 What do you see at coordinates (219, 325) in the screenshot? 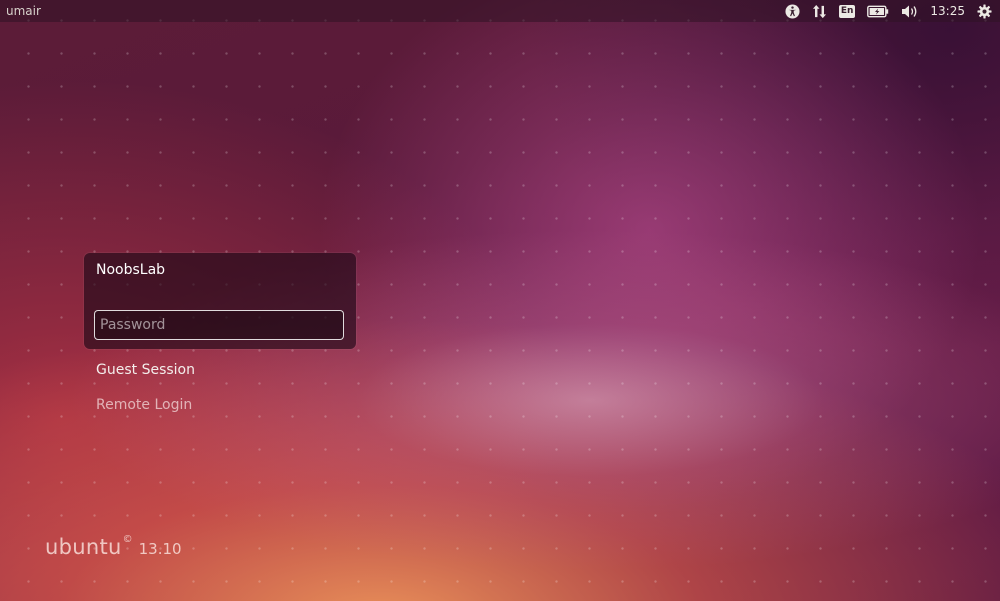
I see `password-input` at bounding box center [219, 325].